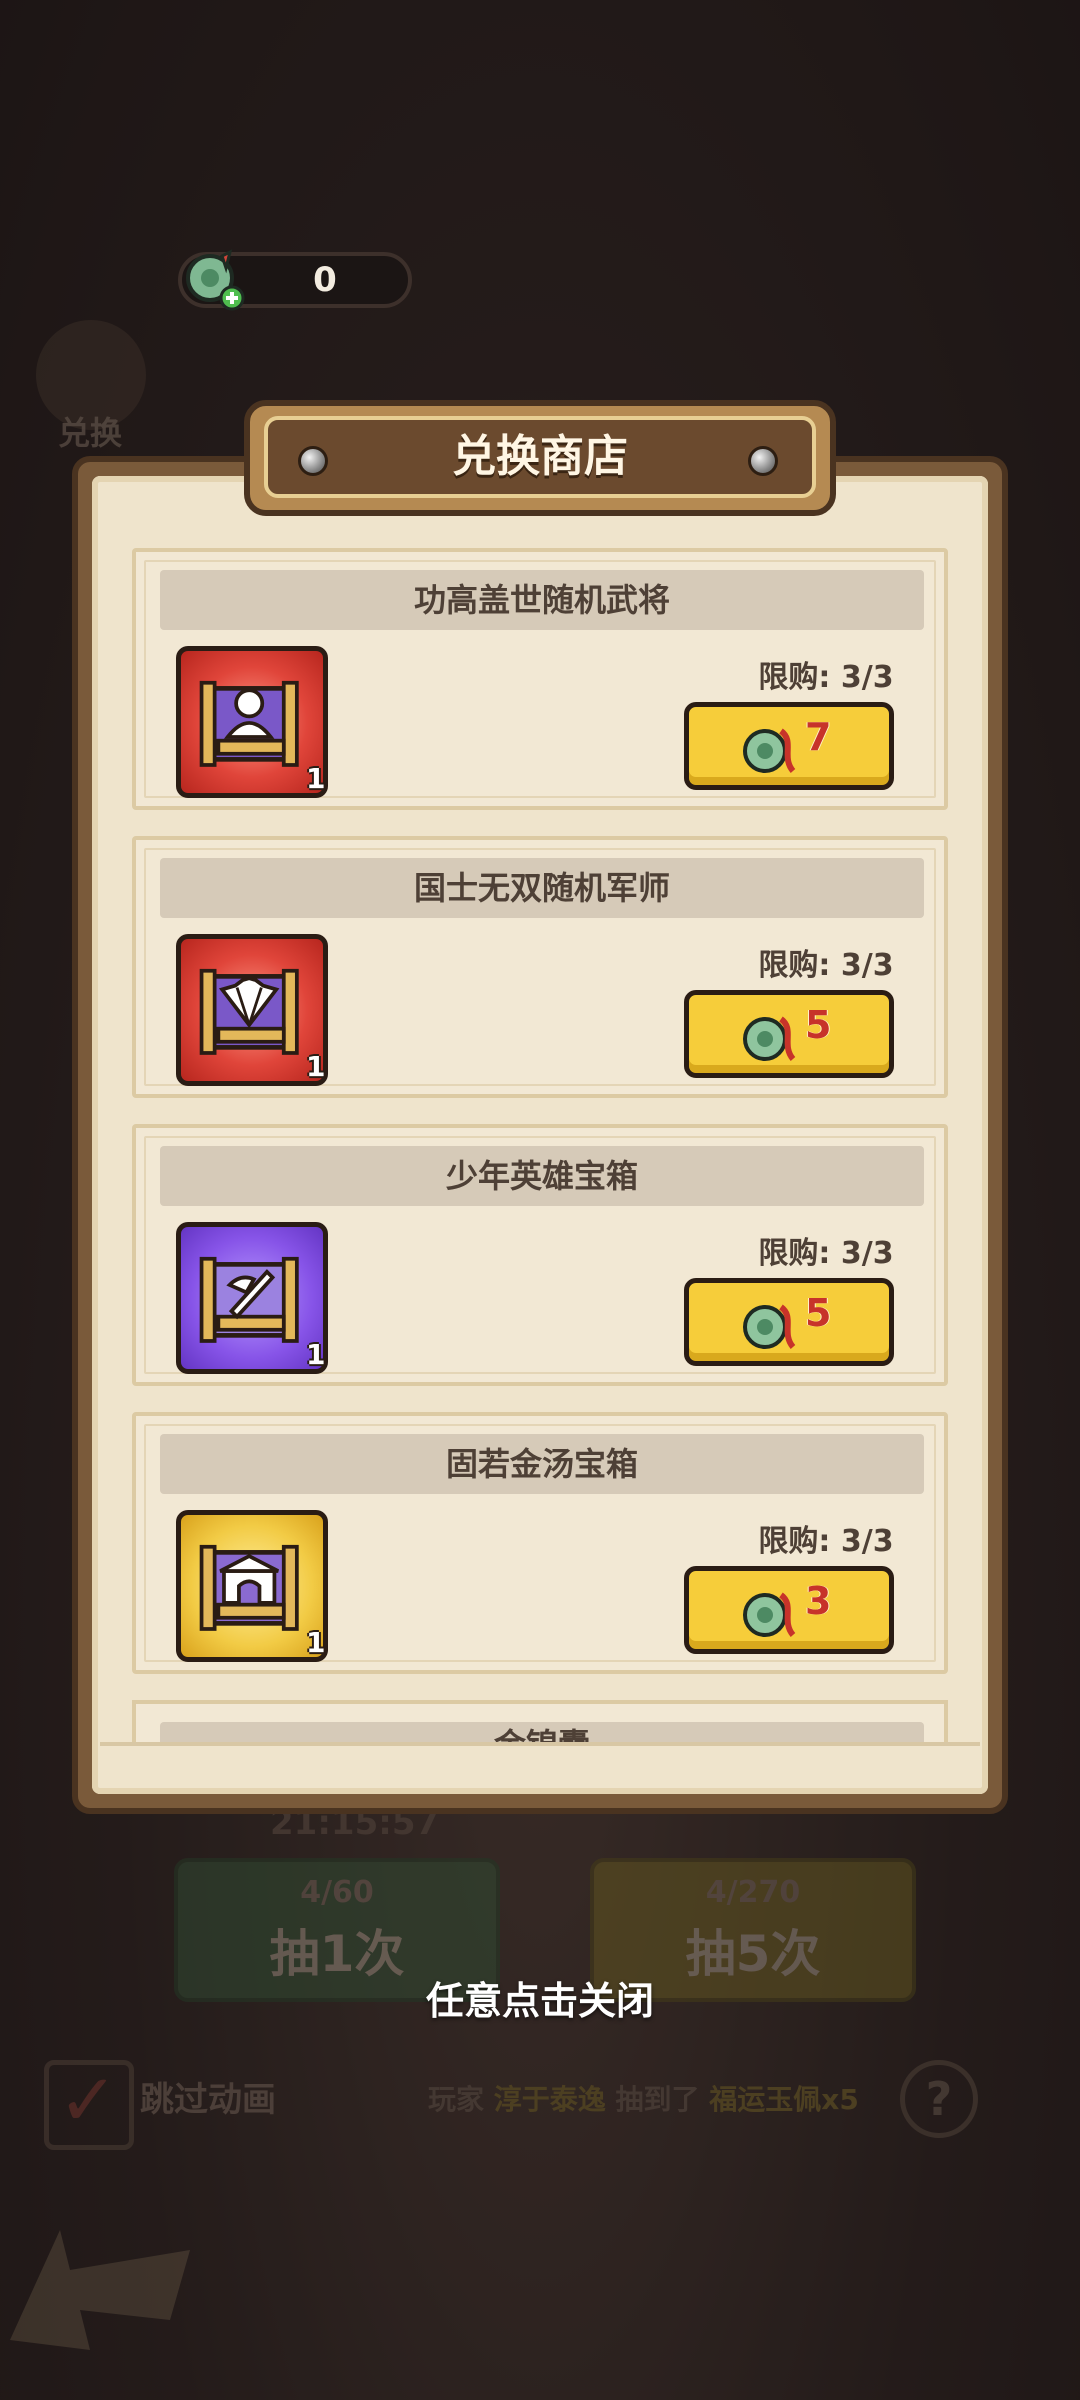 The height and width of the screenshot is (2400, 1080). I want to click on buy-price: 7, so click(818, 737).